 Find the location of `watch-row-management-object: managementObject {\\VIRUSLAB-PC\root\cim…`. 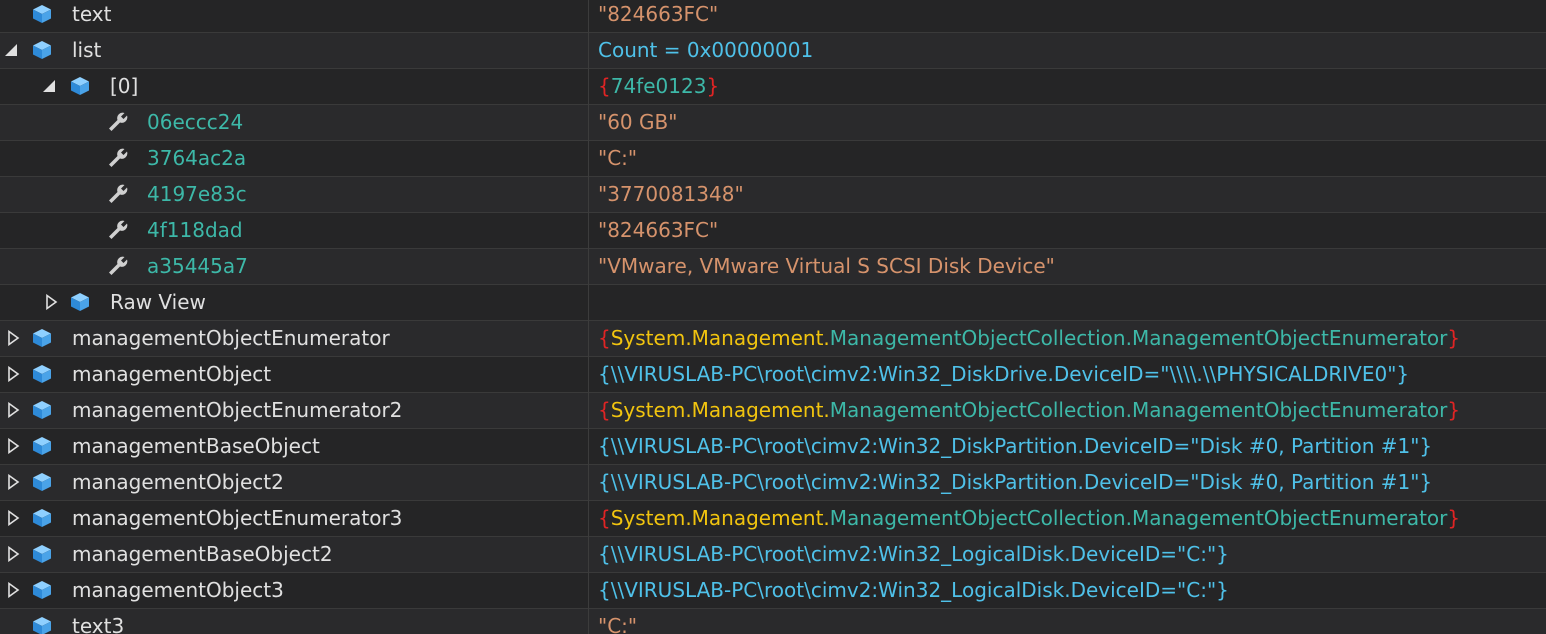

watch-row-management-object: managementObject {\\VIRUSLAB-PC\root\cim… is located at coordinates (773, 375).